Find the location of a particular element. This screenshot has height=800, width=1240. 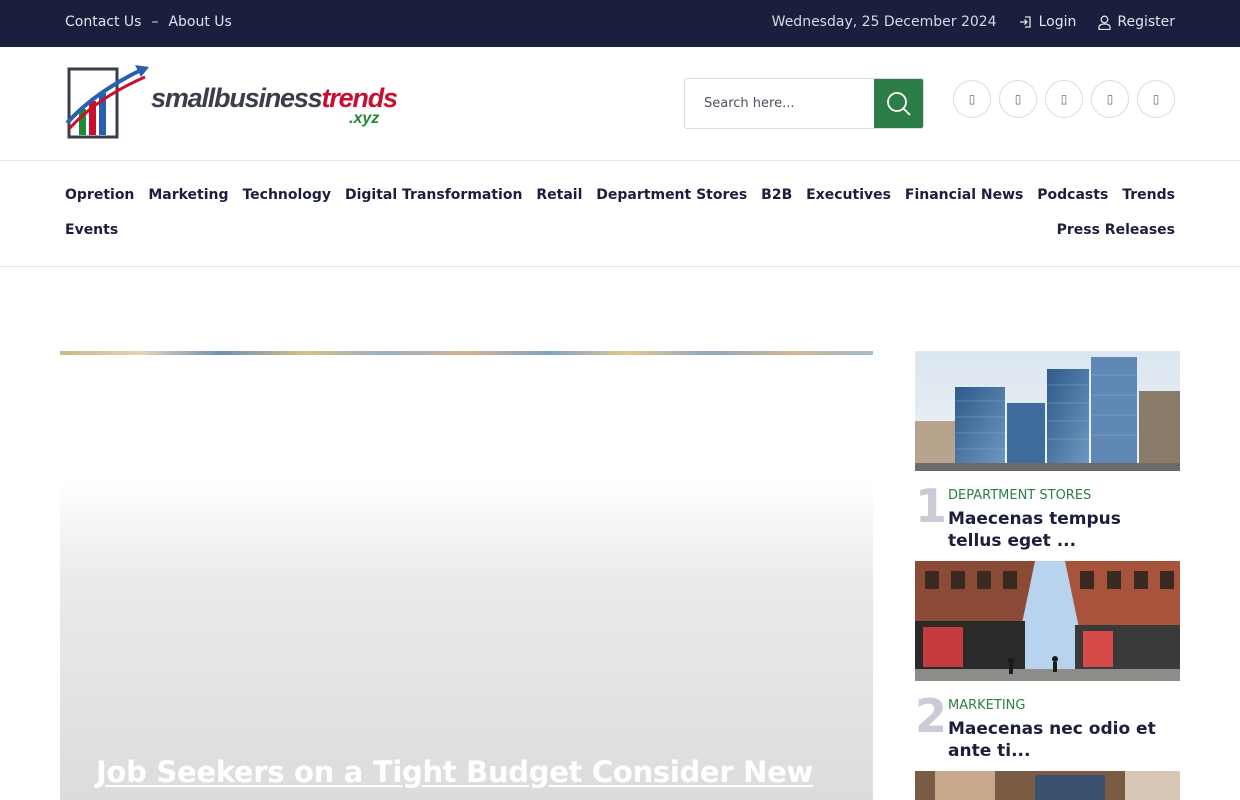

login-icon is located at coordinates (1025, 22).